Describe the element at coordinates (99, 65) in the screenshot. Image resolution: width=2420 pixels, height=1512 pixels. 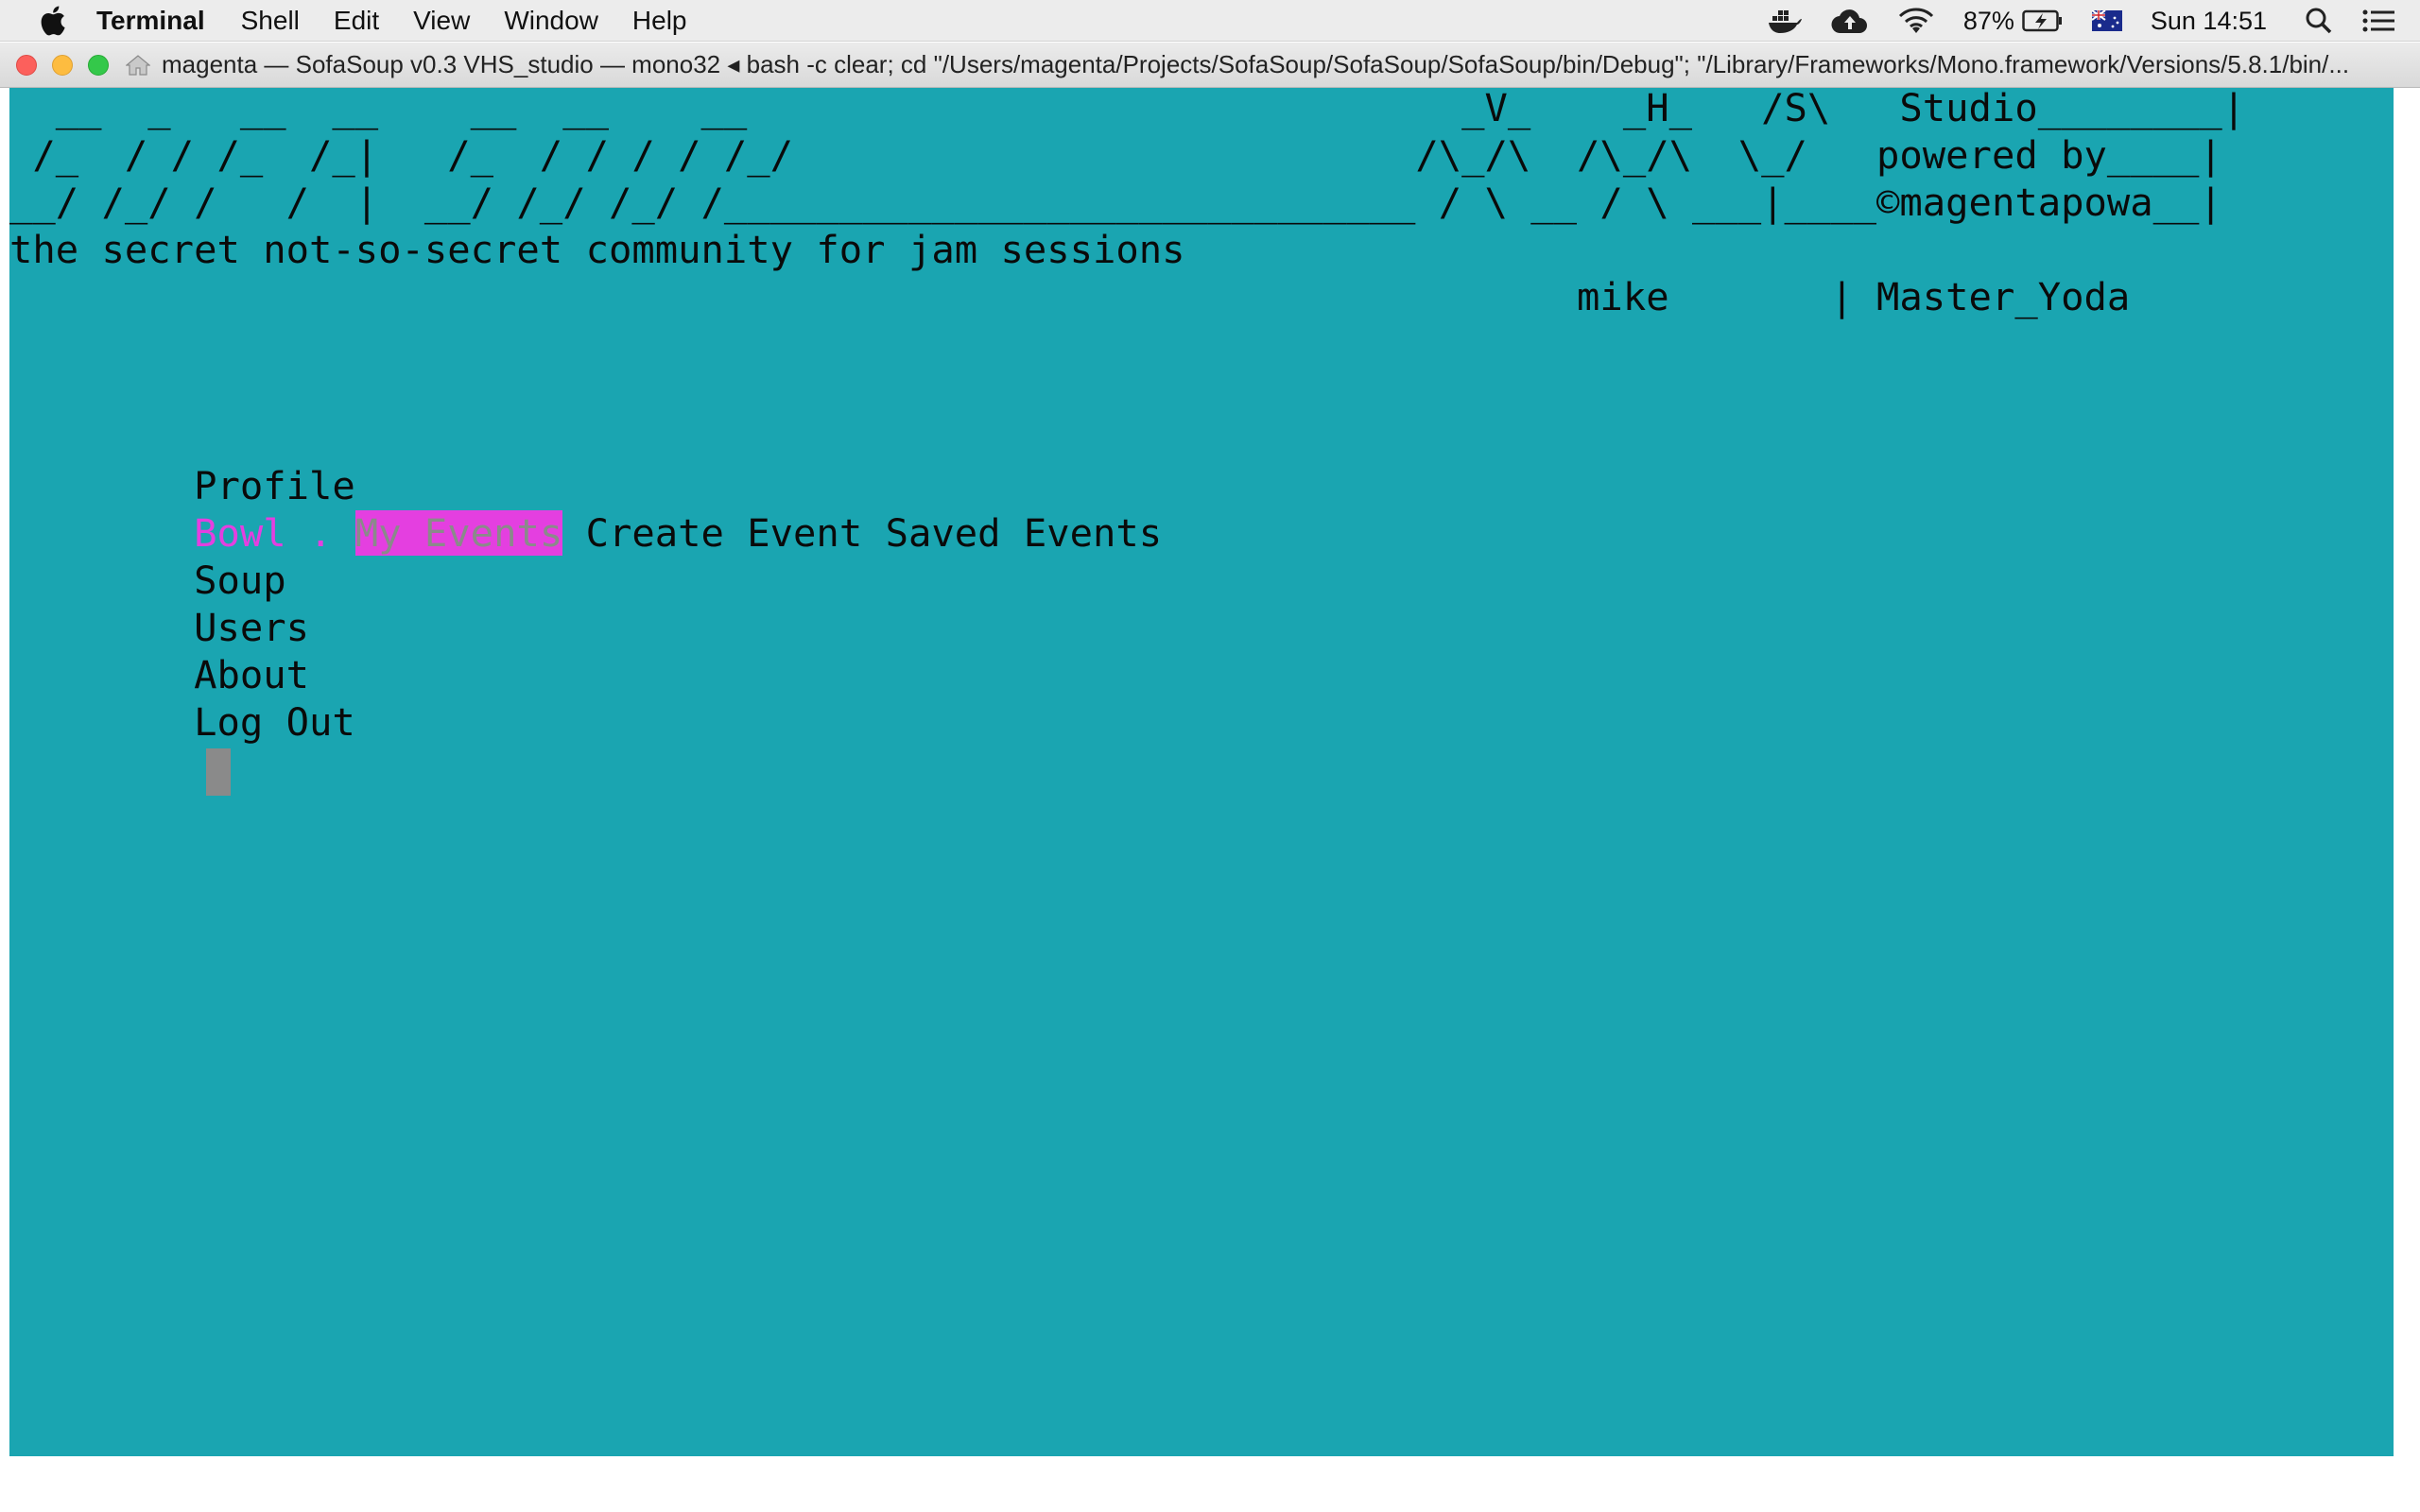
I see `window-zoom-button` at that location.